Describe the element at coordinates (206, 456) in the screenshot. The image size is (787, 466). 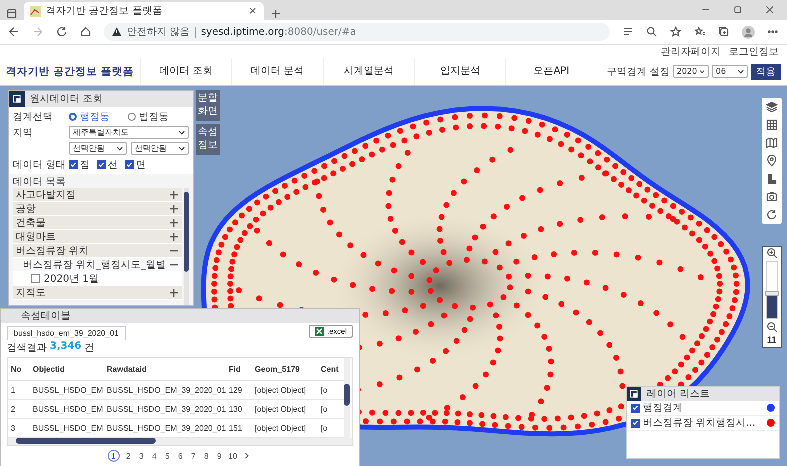
I see `page-button: 8` at that location.